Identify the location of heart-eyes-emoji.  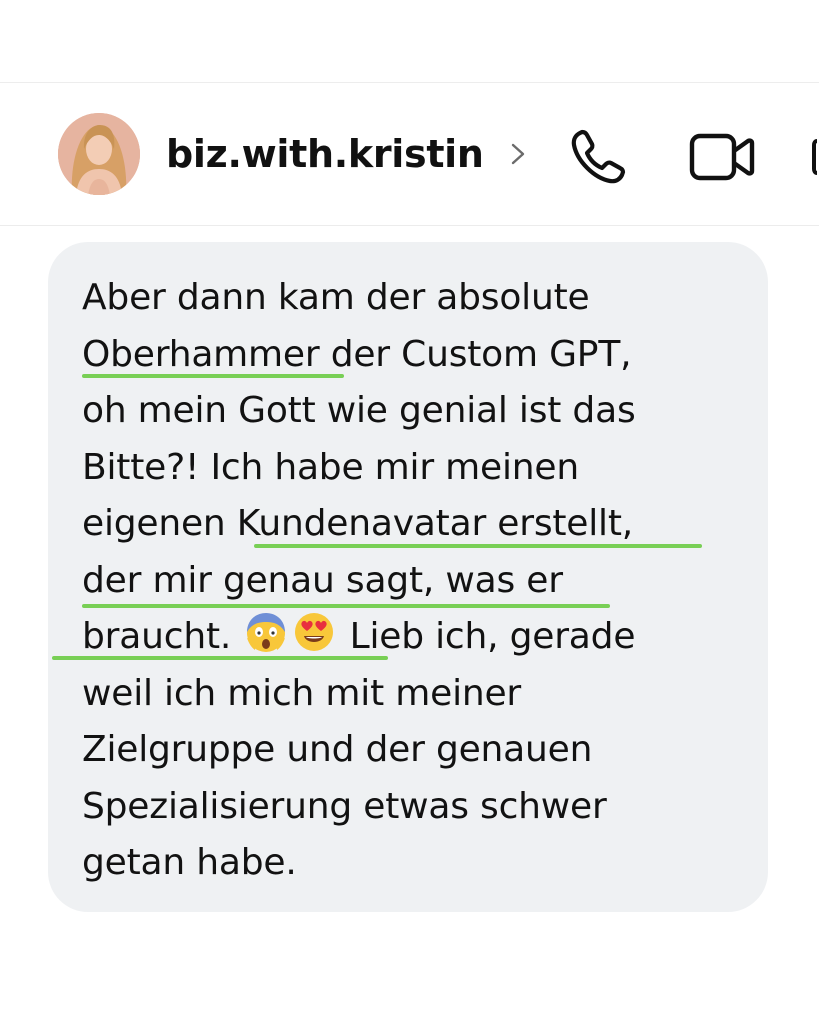
(314, 632).